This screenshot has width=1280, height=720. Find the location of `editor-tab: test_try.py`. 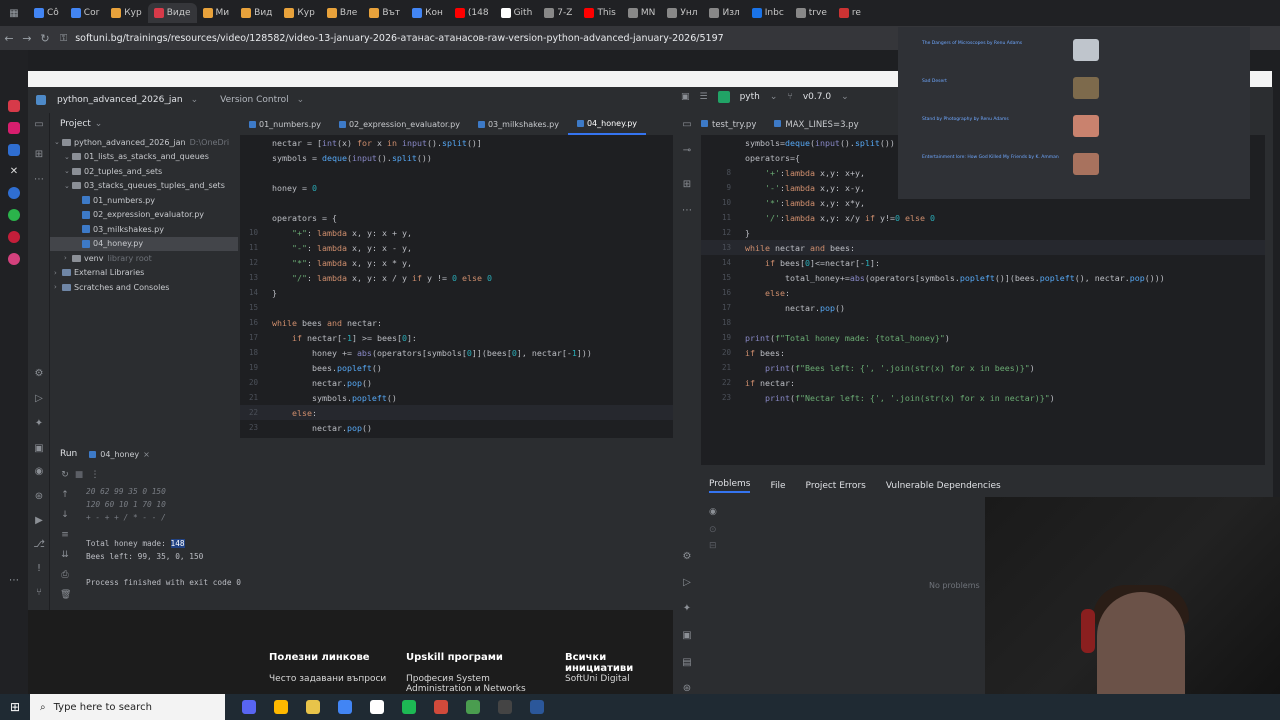

editor-tab: test_try.py is located at coordinates (728, 125).